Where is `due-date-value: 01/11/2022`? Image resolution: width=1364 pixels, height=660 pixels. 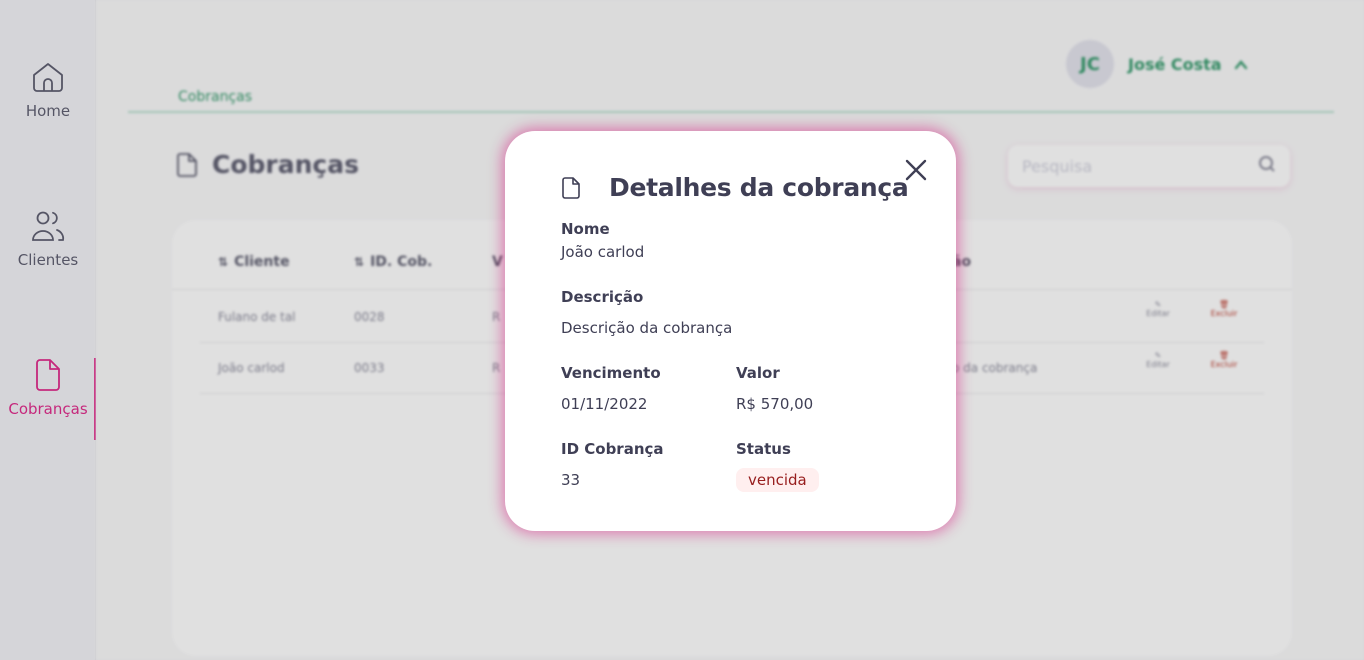
due-date-value: 01/11/2022 is located at coordinates (604, 404).